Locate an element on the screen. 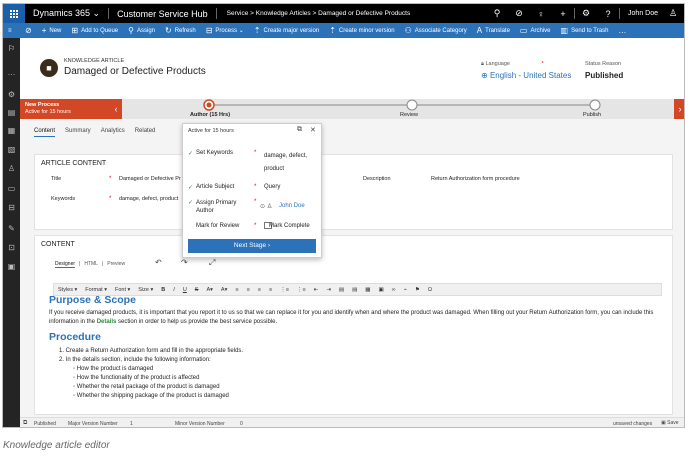 Image resolution: width=692 pixels, height=463 pixels. special-char-button: Ω is located at coordinates (430, 290).